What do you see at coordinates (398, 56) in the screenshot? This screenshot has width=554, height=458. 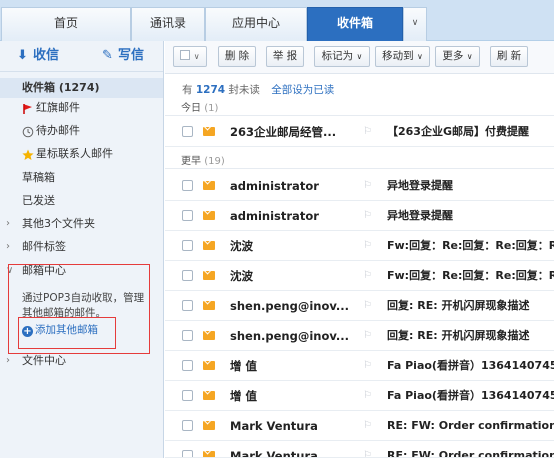 I see `move-to-label: 移动到` at bounding box center [398, 56].